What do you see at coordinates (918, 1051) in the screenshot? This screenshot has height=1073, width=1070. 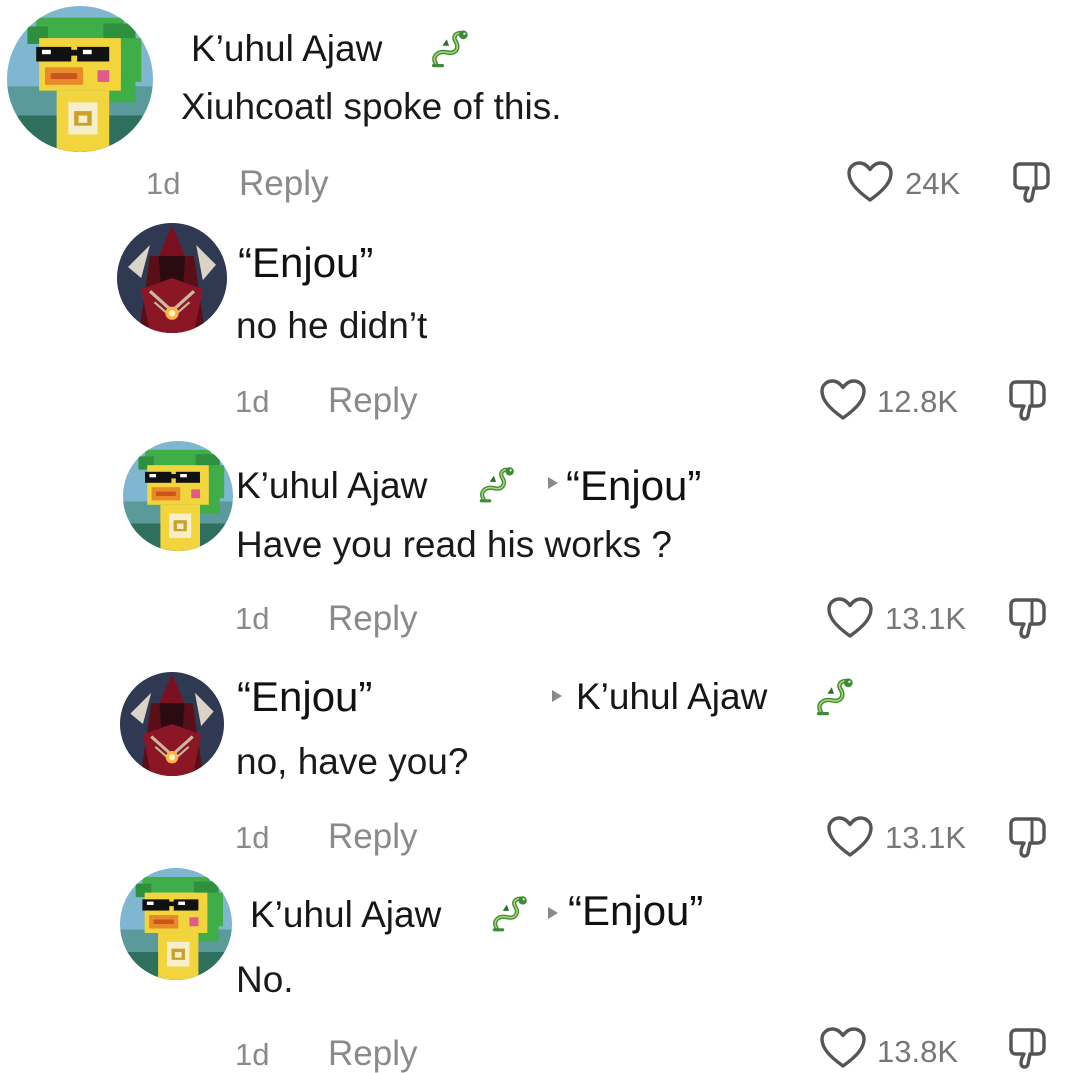 I see `like-count: 13.8K` at bounding box center [918, 1051].